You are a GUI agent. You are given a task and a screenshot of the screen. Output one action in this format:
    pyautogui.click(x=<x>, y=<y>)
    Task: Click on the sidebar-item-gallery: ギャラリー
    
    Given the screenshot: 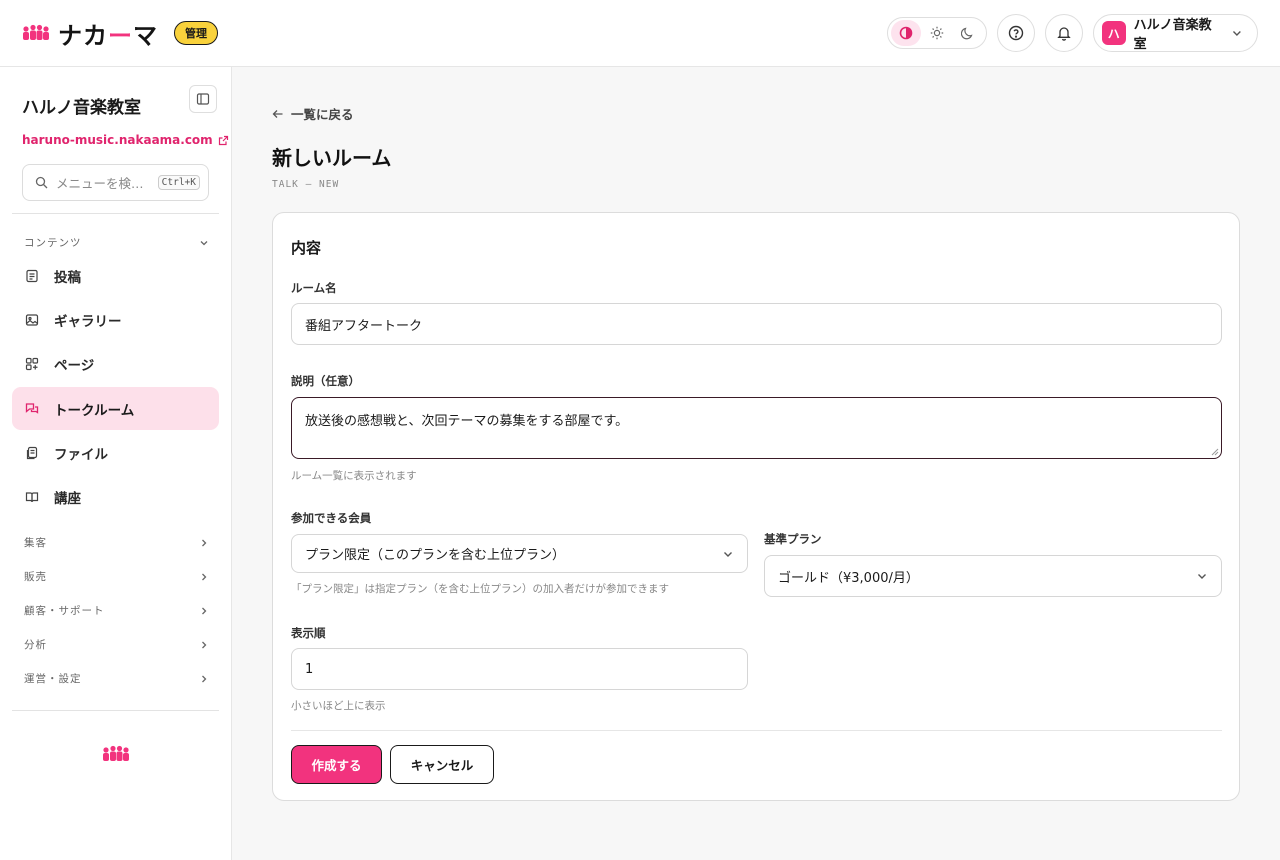 What is the action you would take?
    pyautogui.click(x=115, y=319)
    